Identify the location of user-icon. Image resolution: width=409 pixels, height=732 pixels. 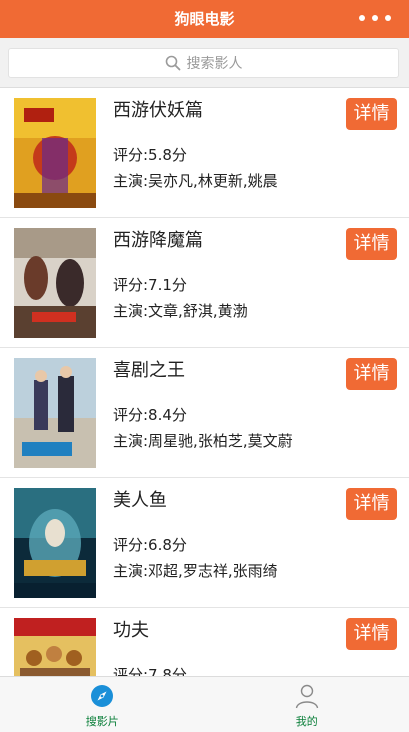
(306, 696).